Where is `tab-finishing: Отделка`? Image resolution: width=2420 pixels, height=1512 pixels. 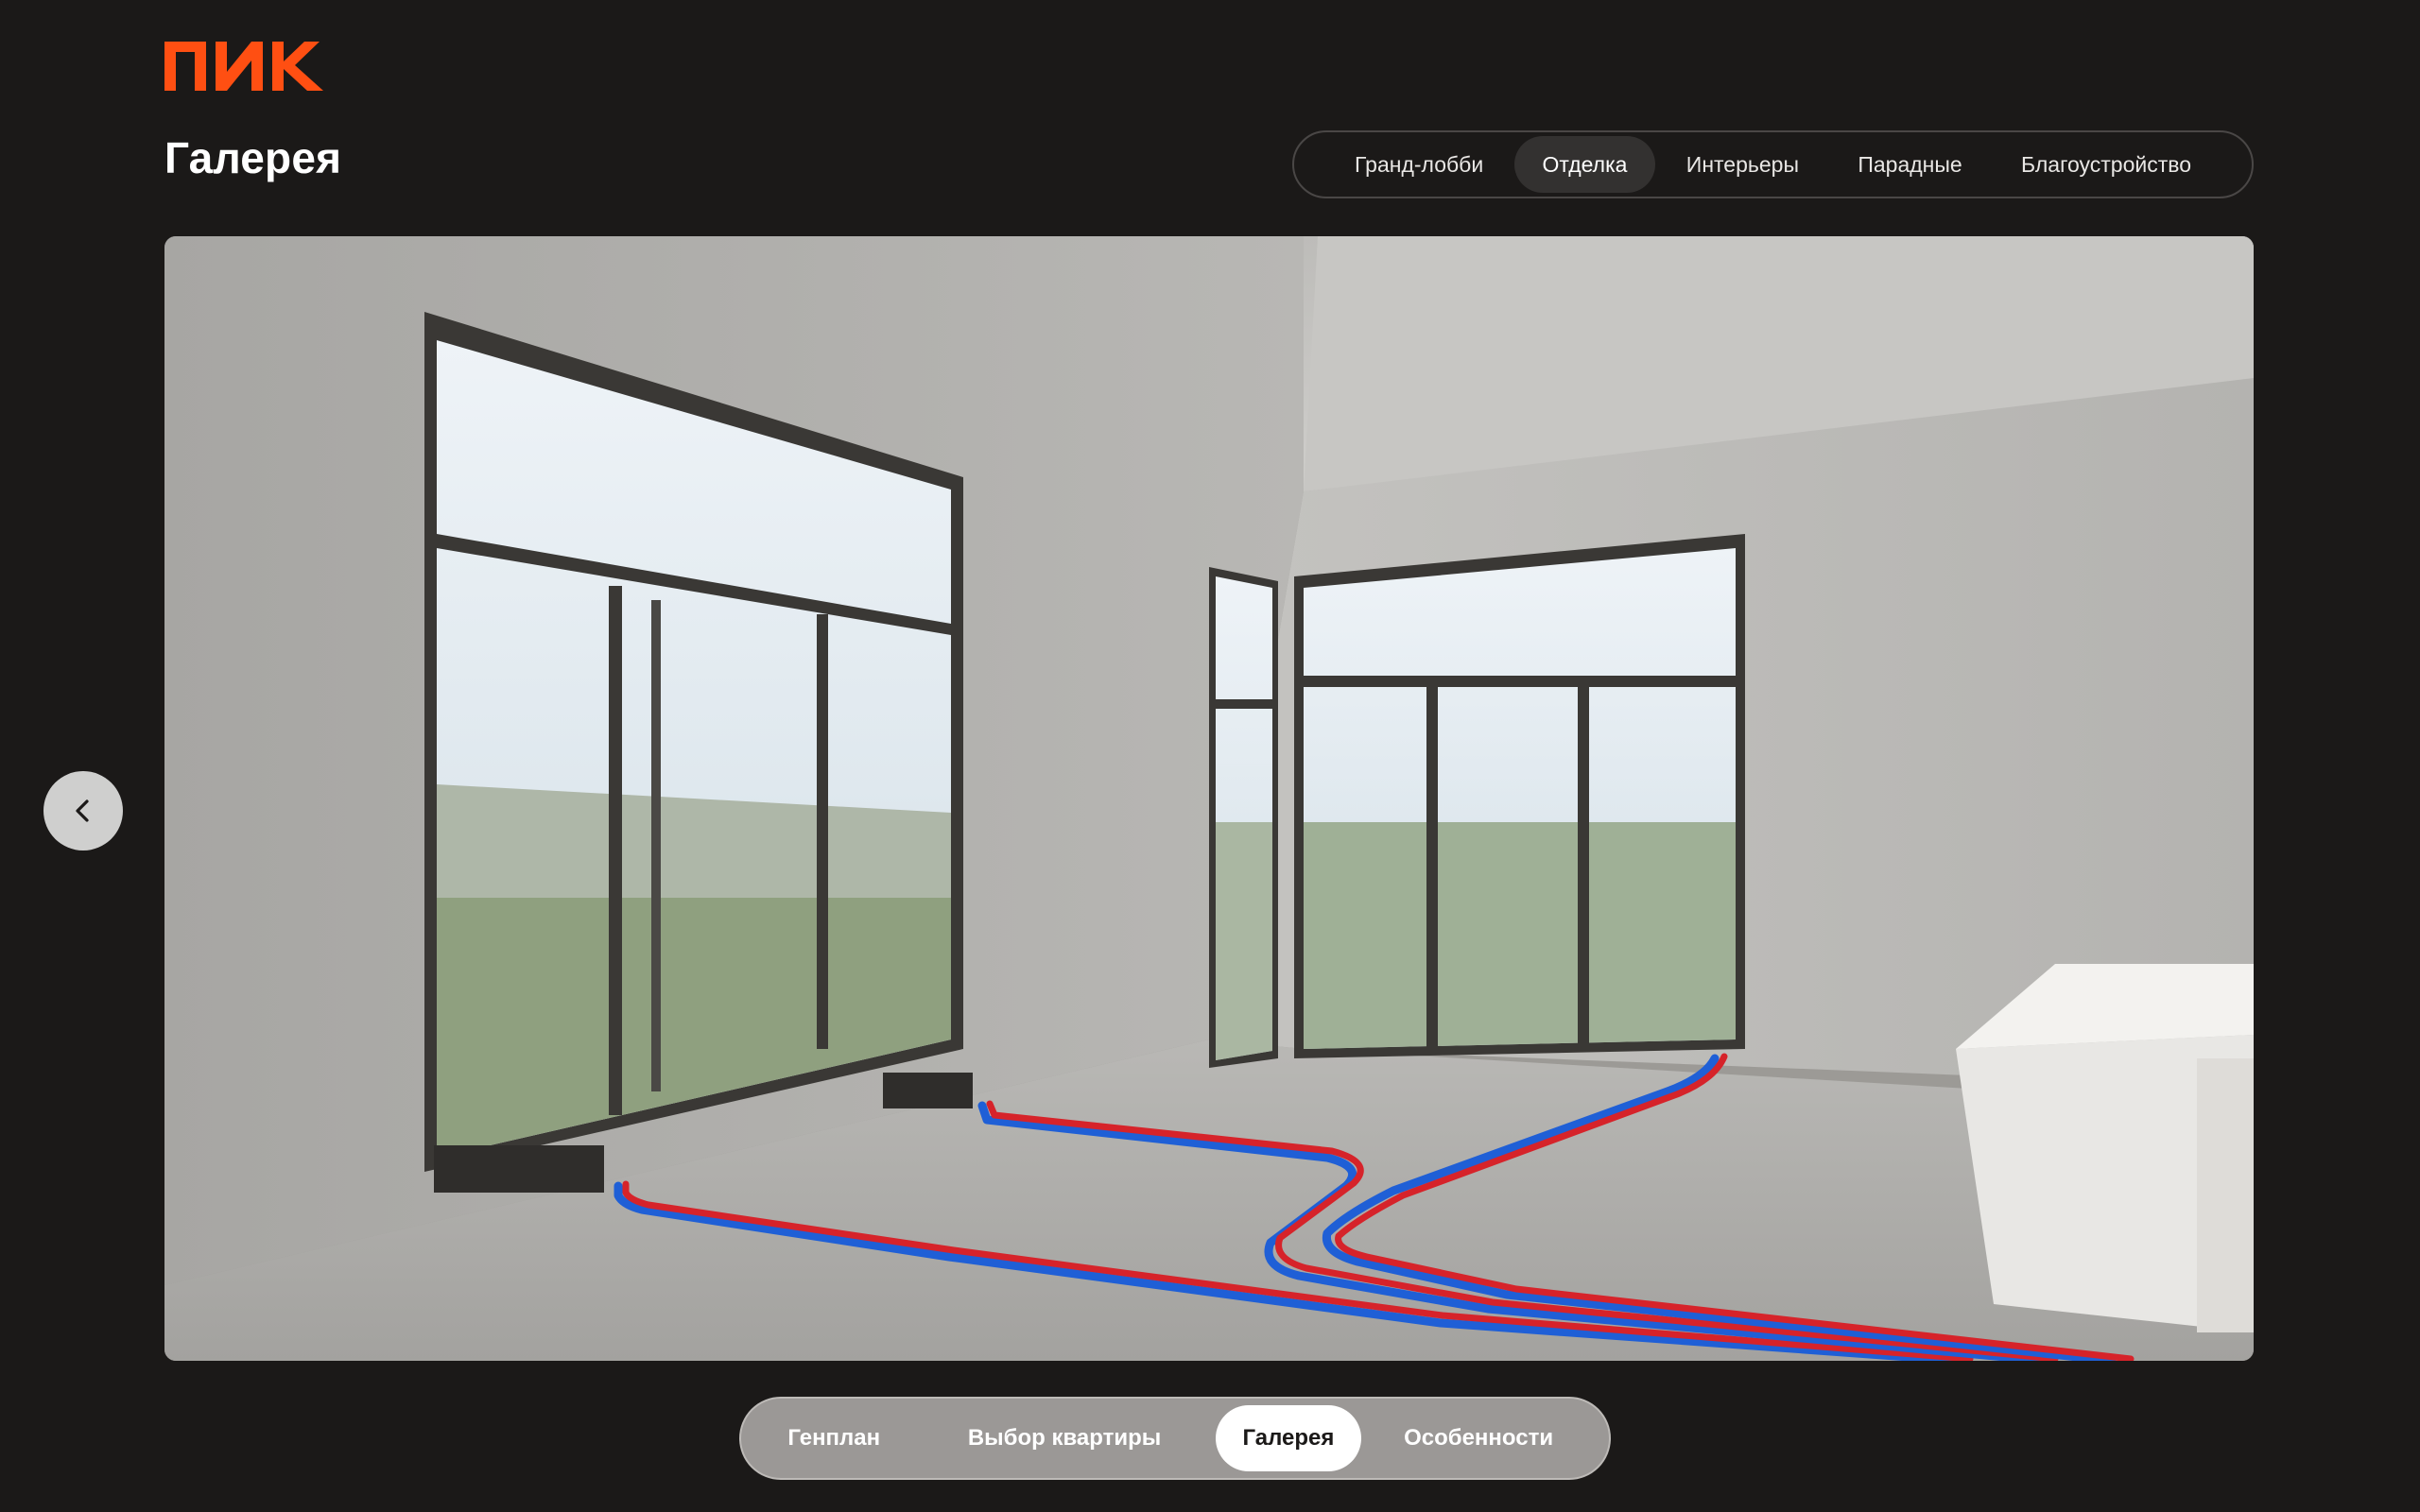 tab-finishing: Отделка is located at coordinates (1584, 164).